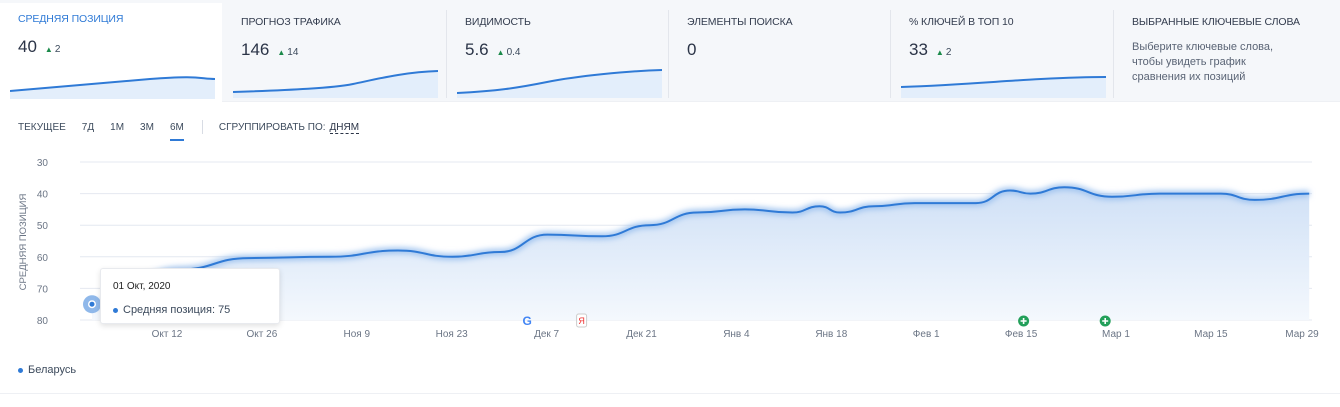  What do you see at coordinates (43, 289) in the screenshot?
I see `y-tick-label: 70` at bounding box center [43, 289].